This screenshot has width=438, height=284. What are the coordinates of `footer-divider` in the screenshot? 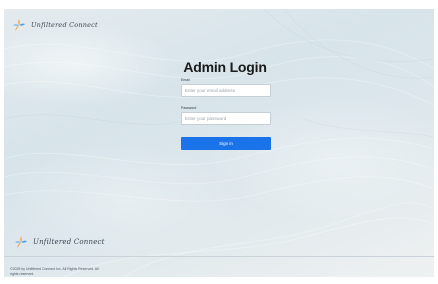 It's located at (219, 256).